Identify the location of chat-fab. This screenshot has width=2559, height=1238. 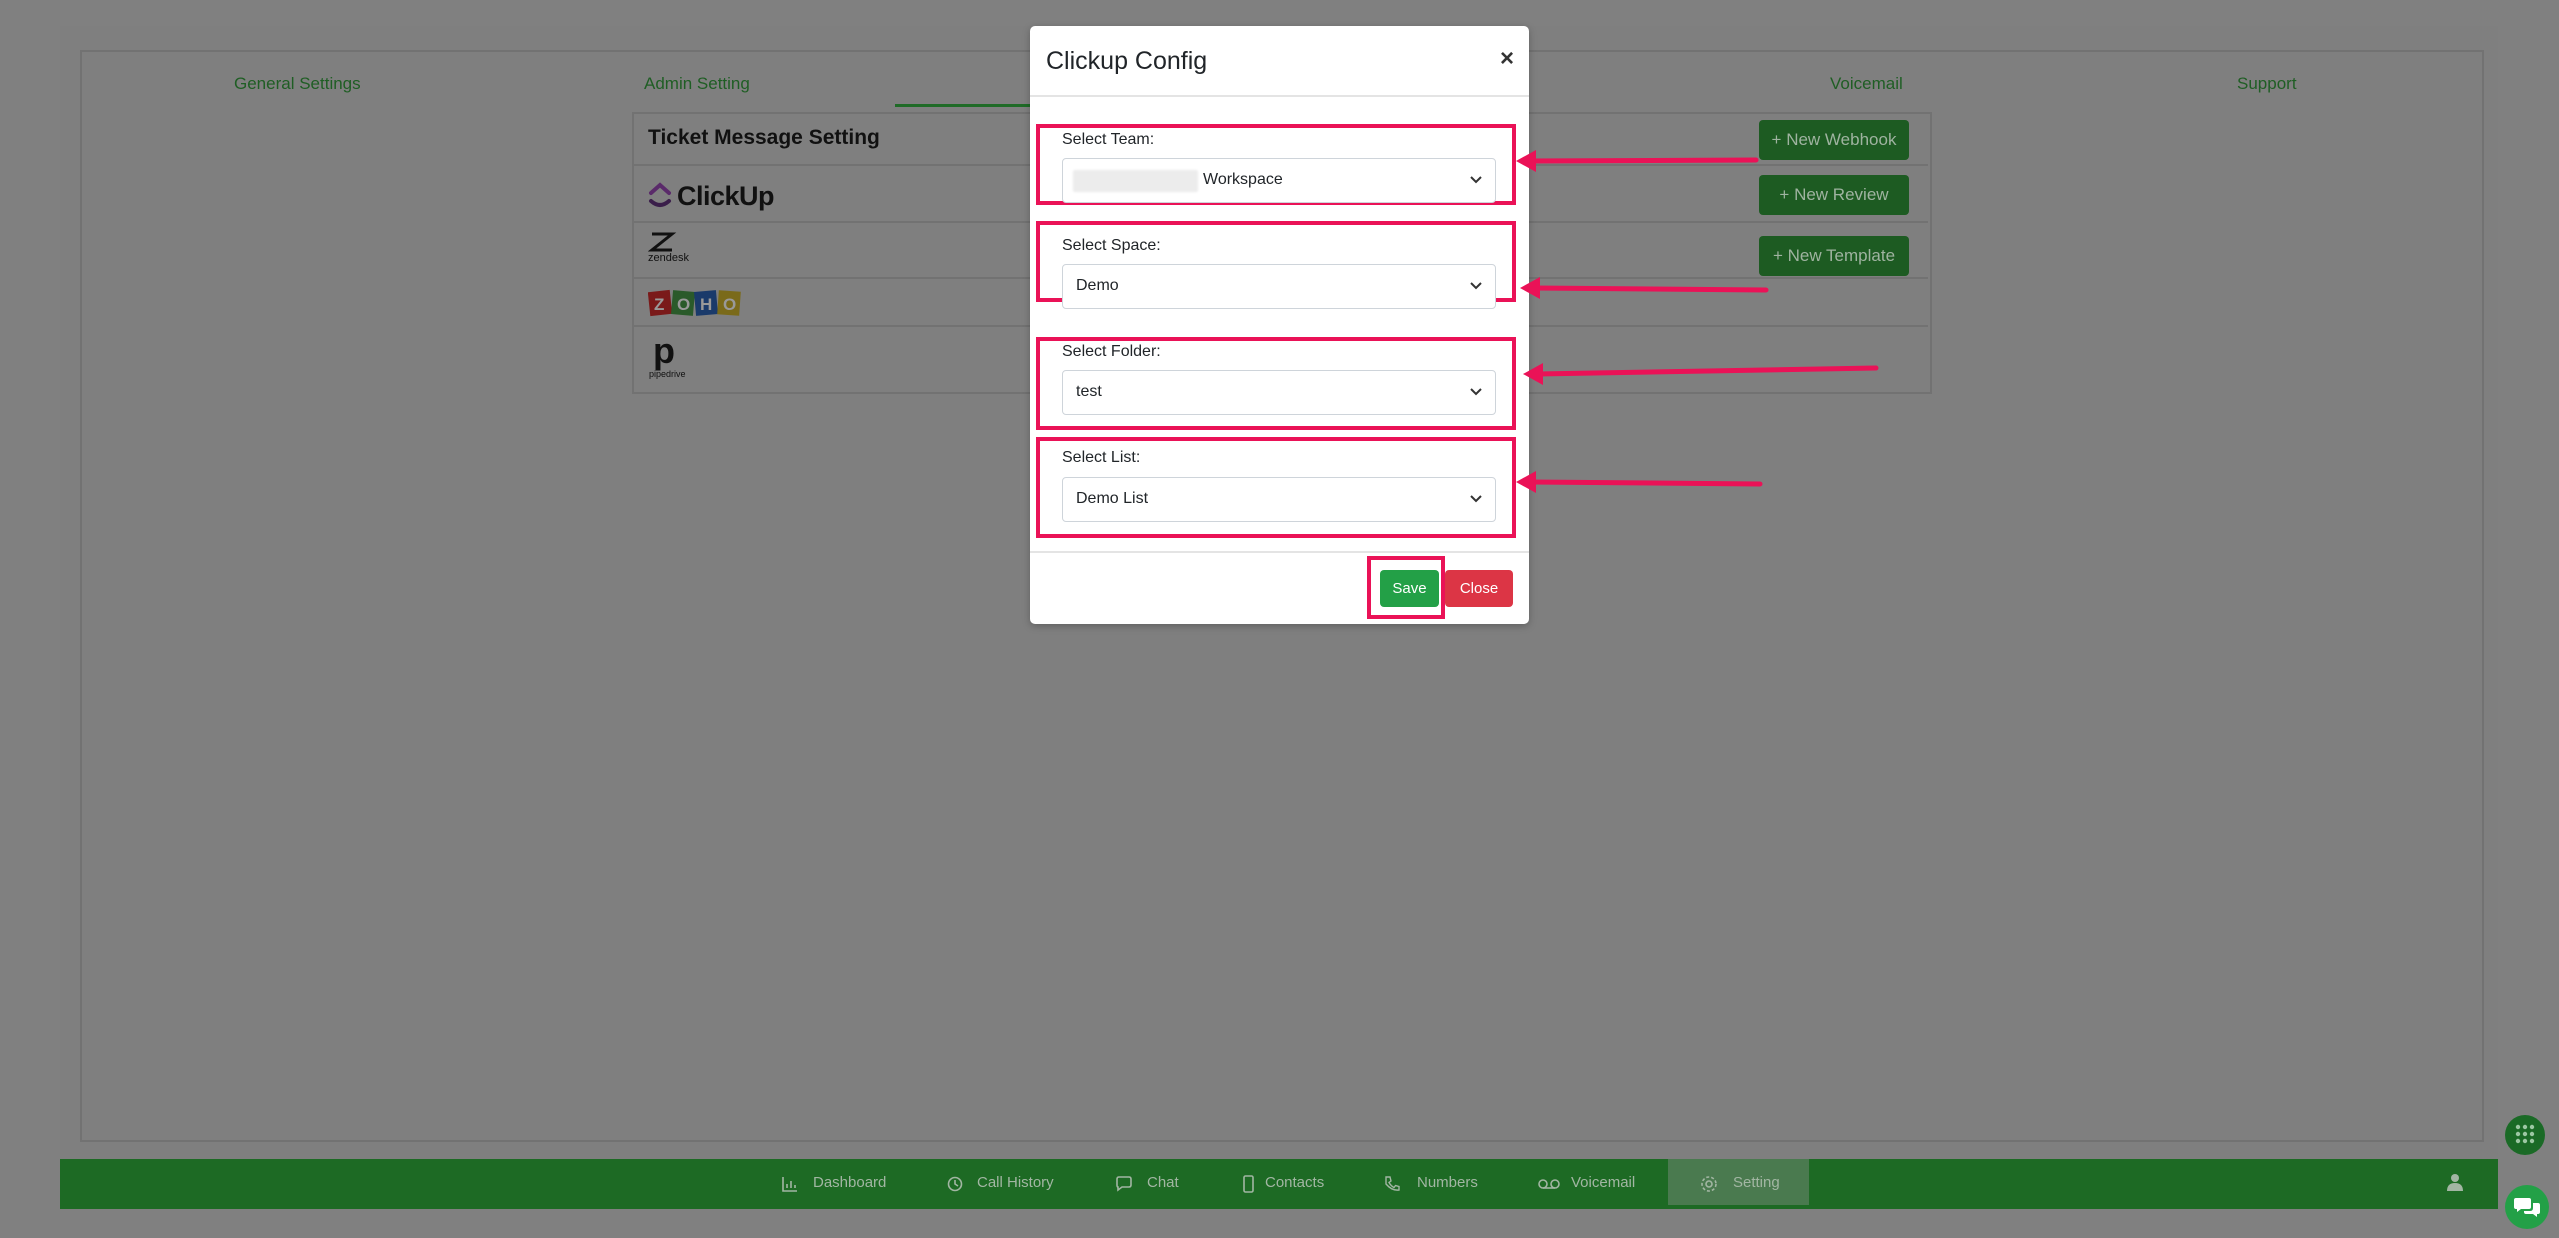
(2527, 1207).